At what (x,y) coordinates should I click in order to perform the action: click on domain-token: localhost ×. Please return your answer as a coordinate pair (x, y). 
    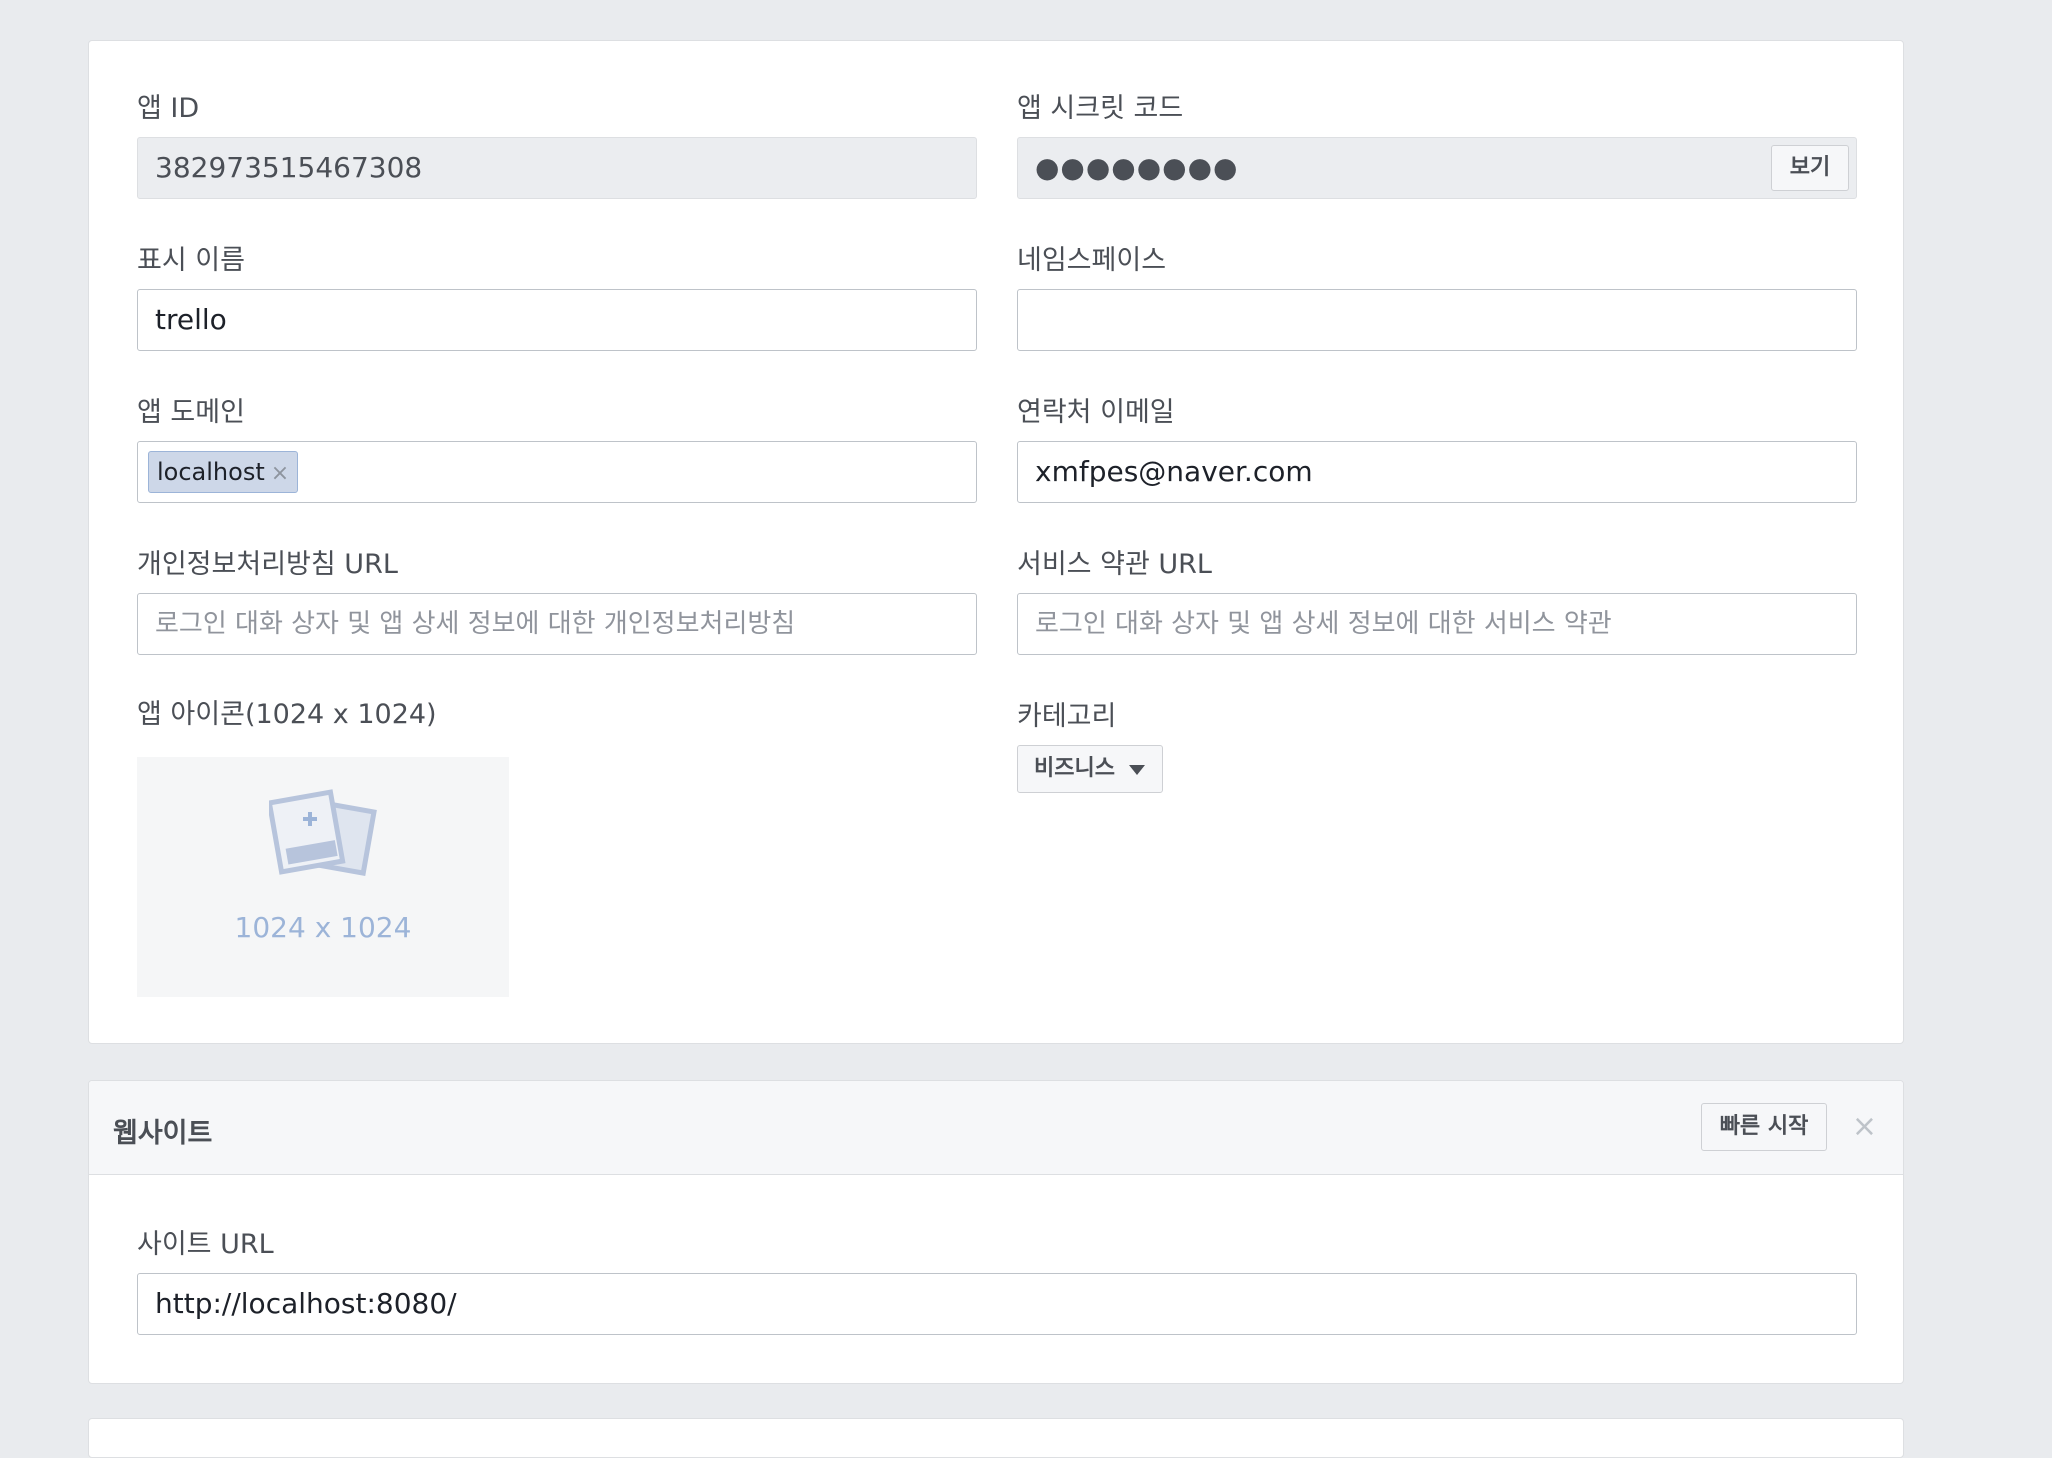
    Looking at the image, I should click on (223, 472).